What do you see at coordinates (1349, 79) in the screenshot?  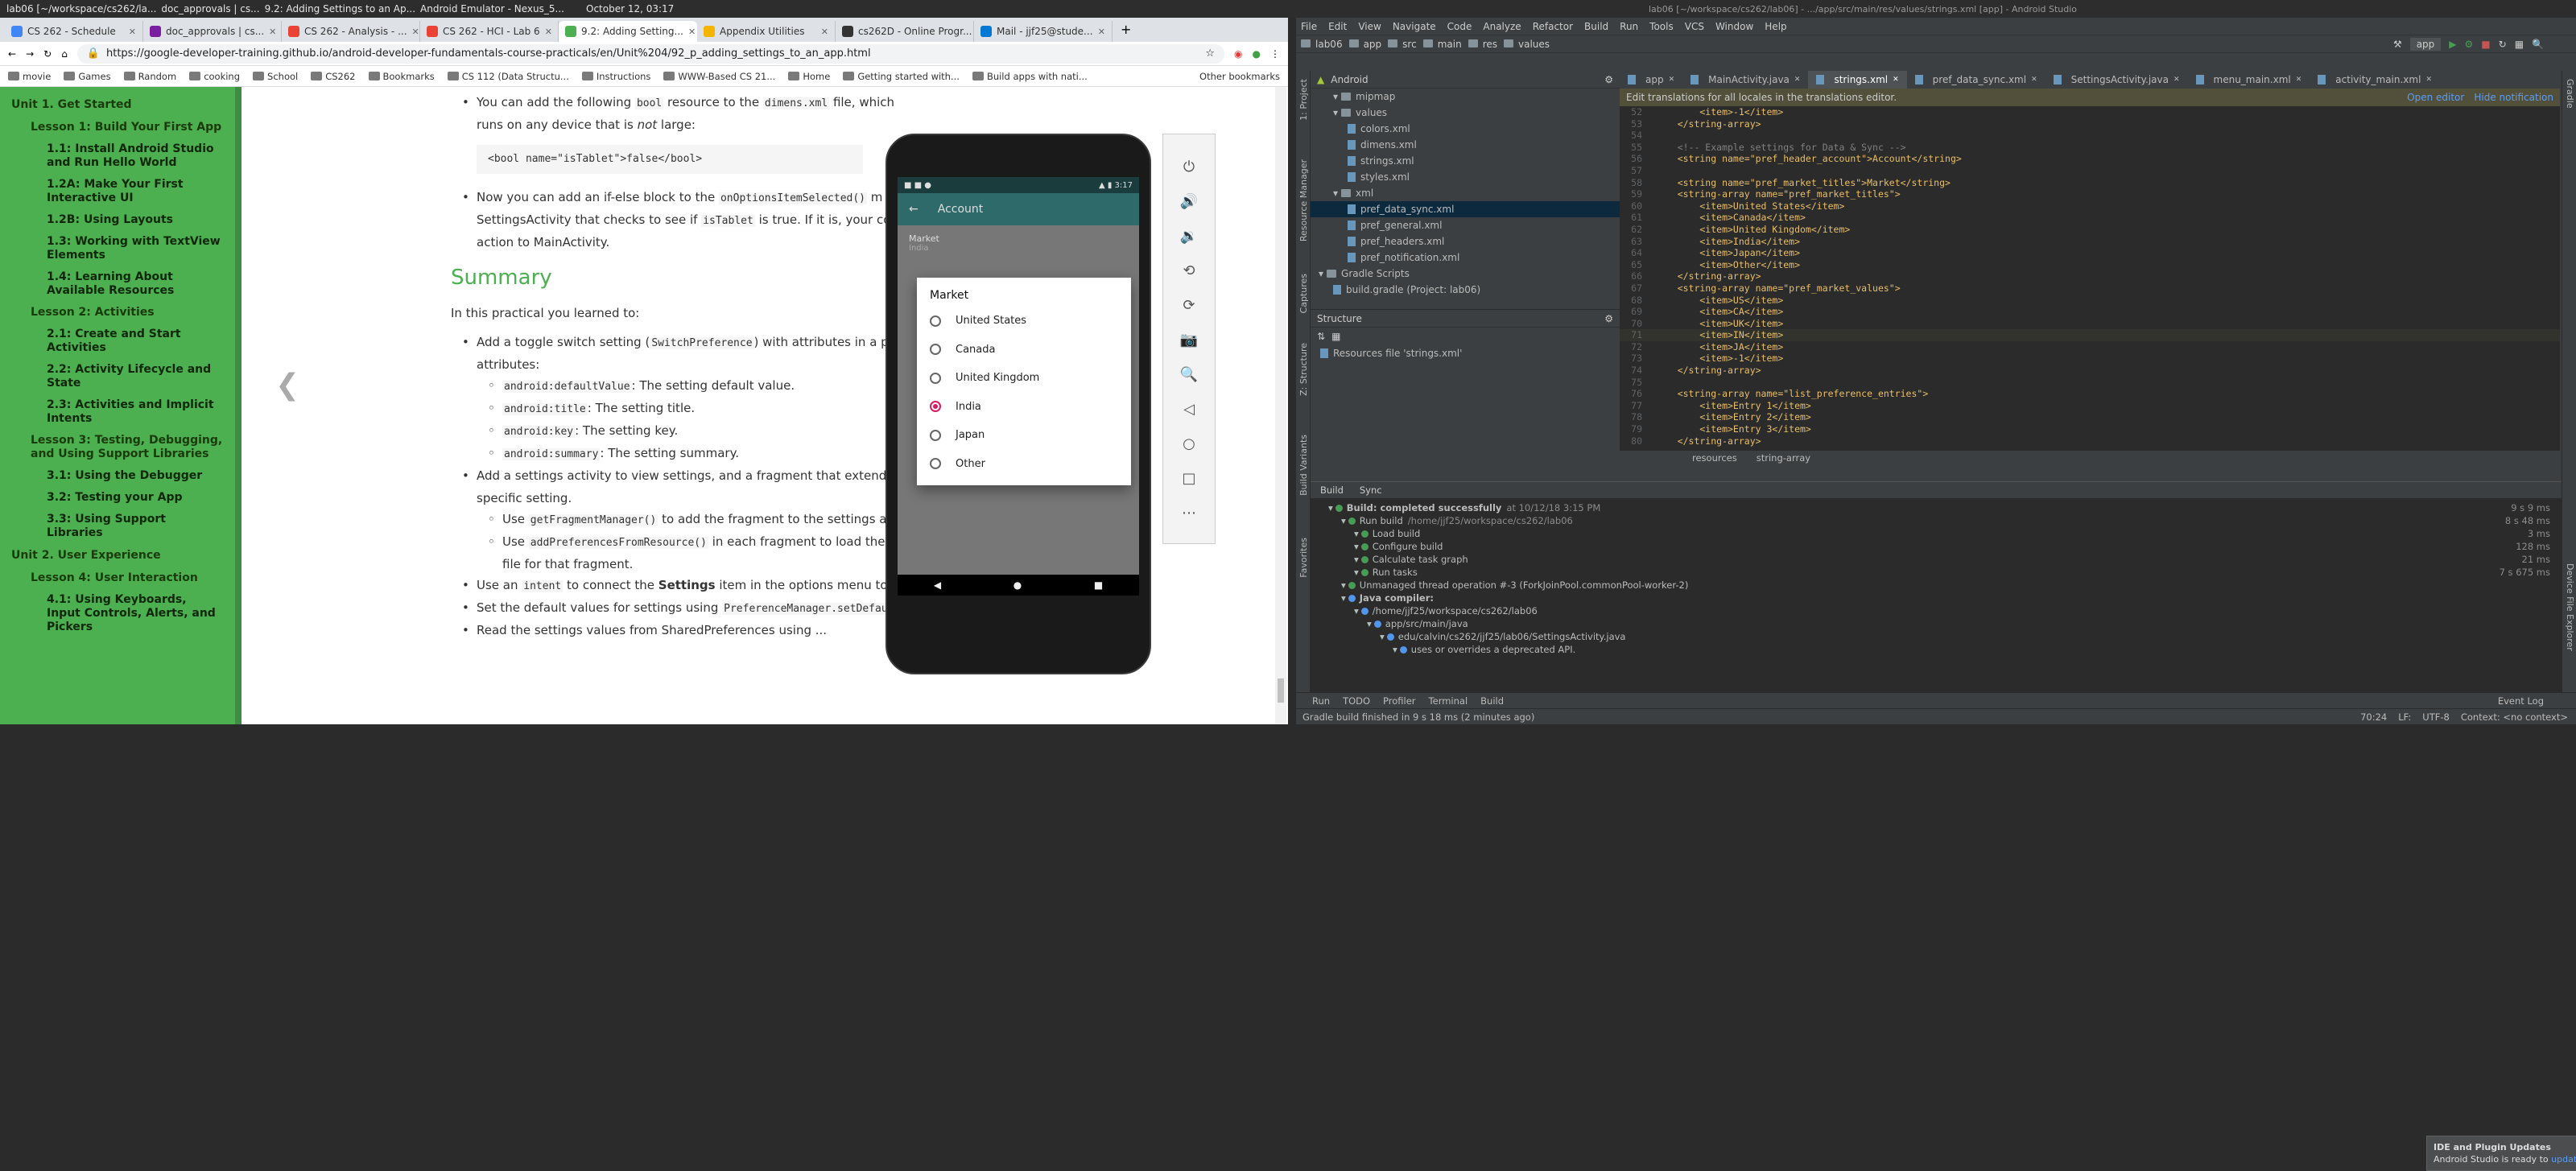 I see `project-view-select: Android` at bounding box center [1349, 79].